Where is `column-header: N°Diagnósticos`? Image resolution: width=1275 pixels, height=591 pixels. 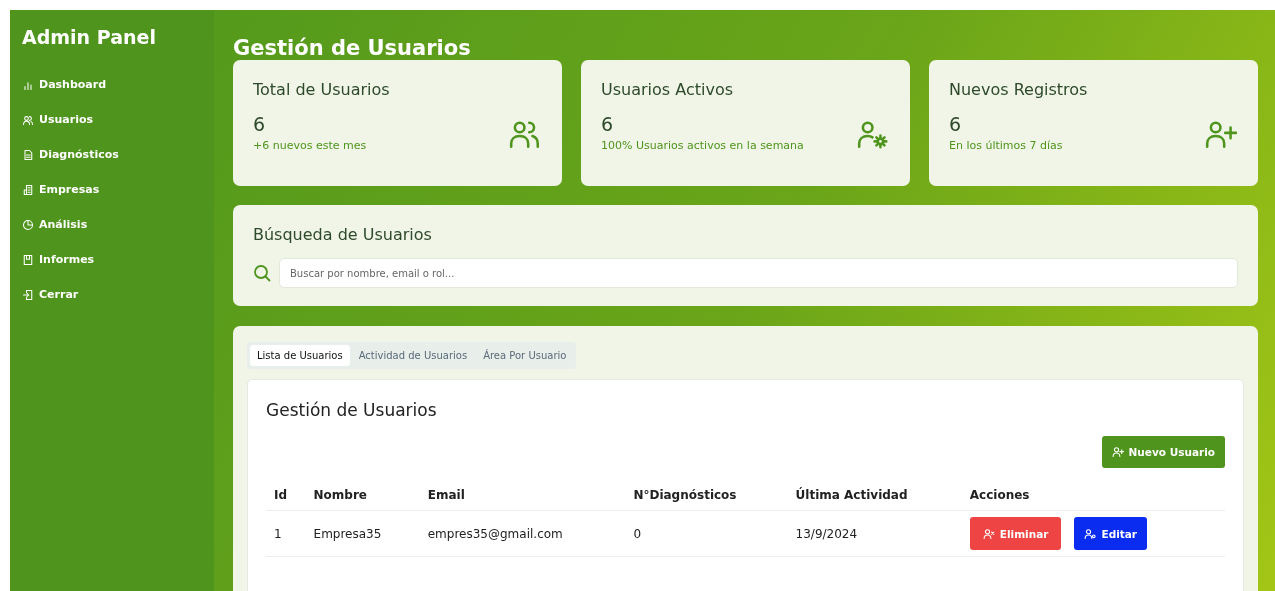
column-header: N°Diagnósticos is located at coordinates (706, 495).